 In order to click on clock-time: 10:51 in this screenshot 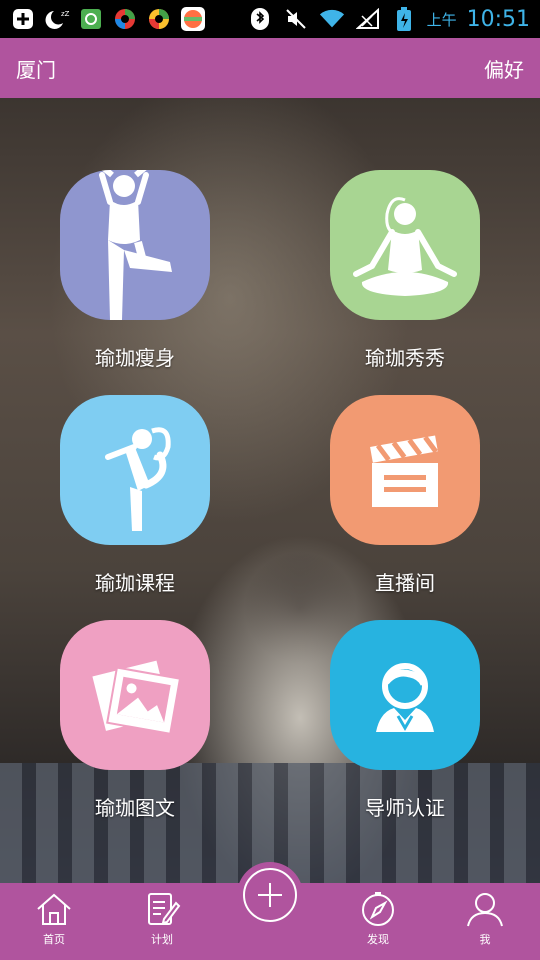, I will do `click(498, 19)`.